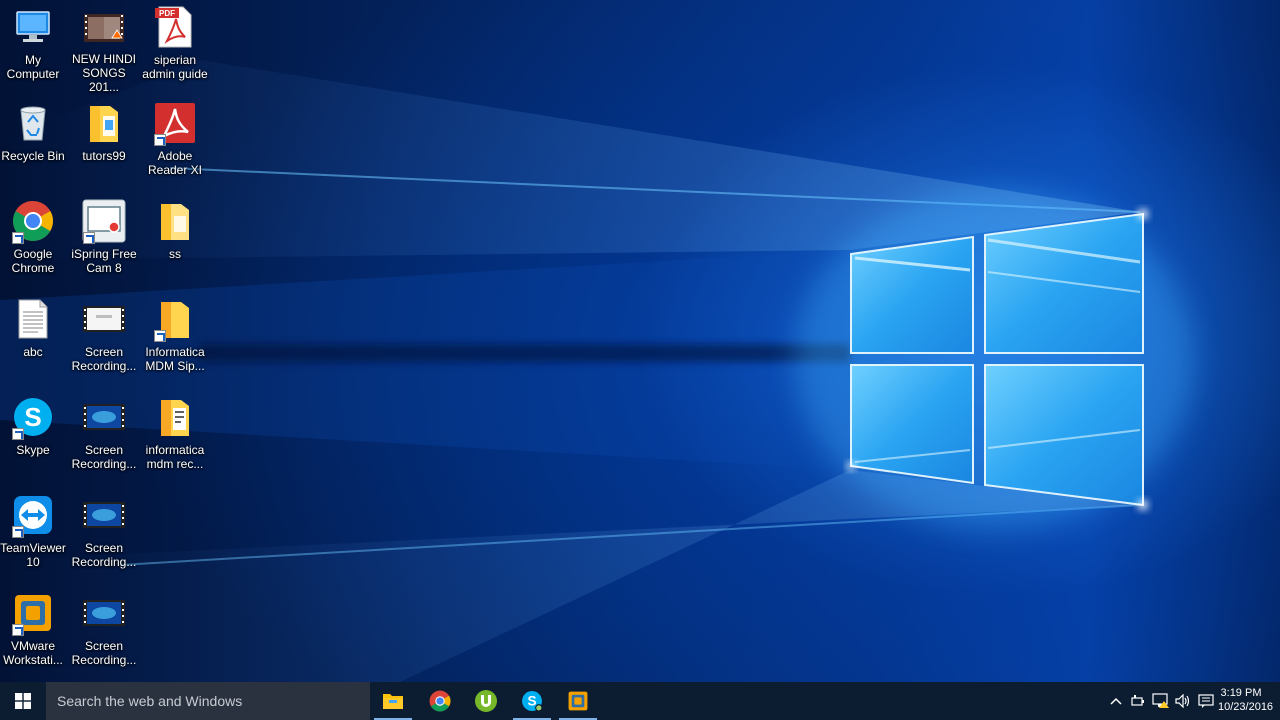 This screenshot has height=720, width=1280. I want to click on desktop-icon-label: Google Chrome, so click(33, 261).